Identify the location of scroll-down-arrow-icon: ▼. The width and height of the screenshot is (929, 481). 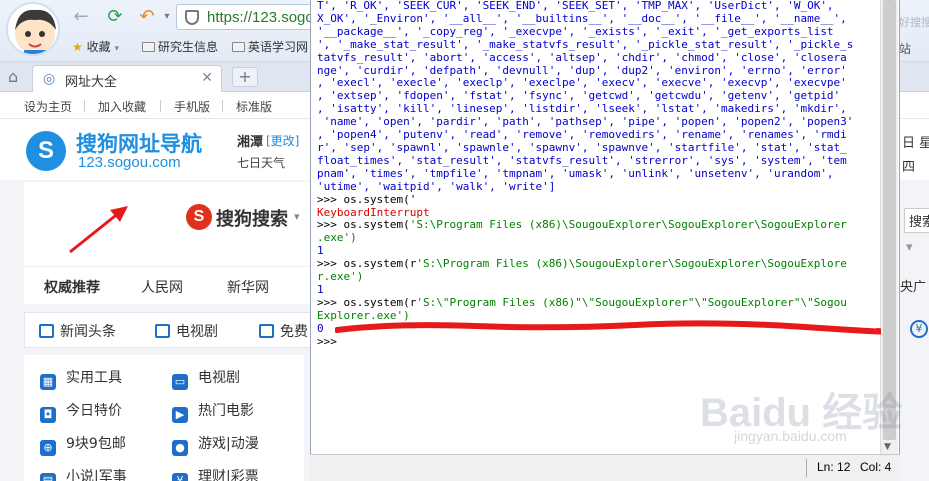
(887, 447).